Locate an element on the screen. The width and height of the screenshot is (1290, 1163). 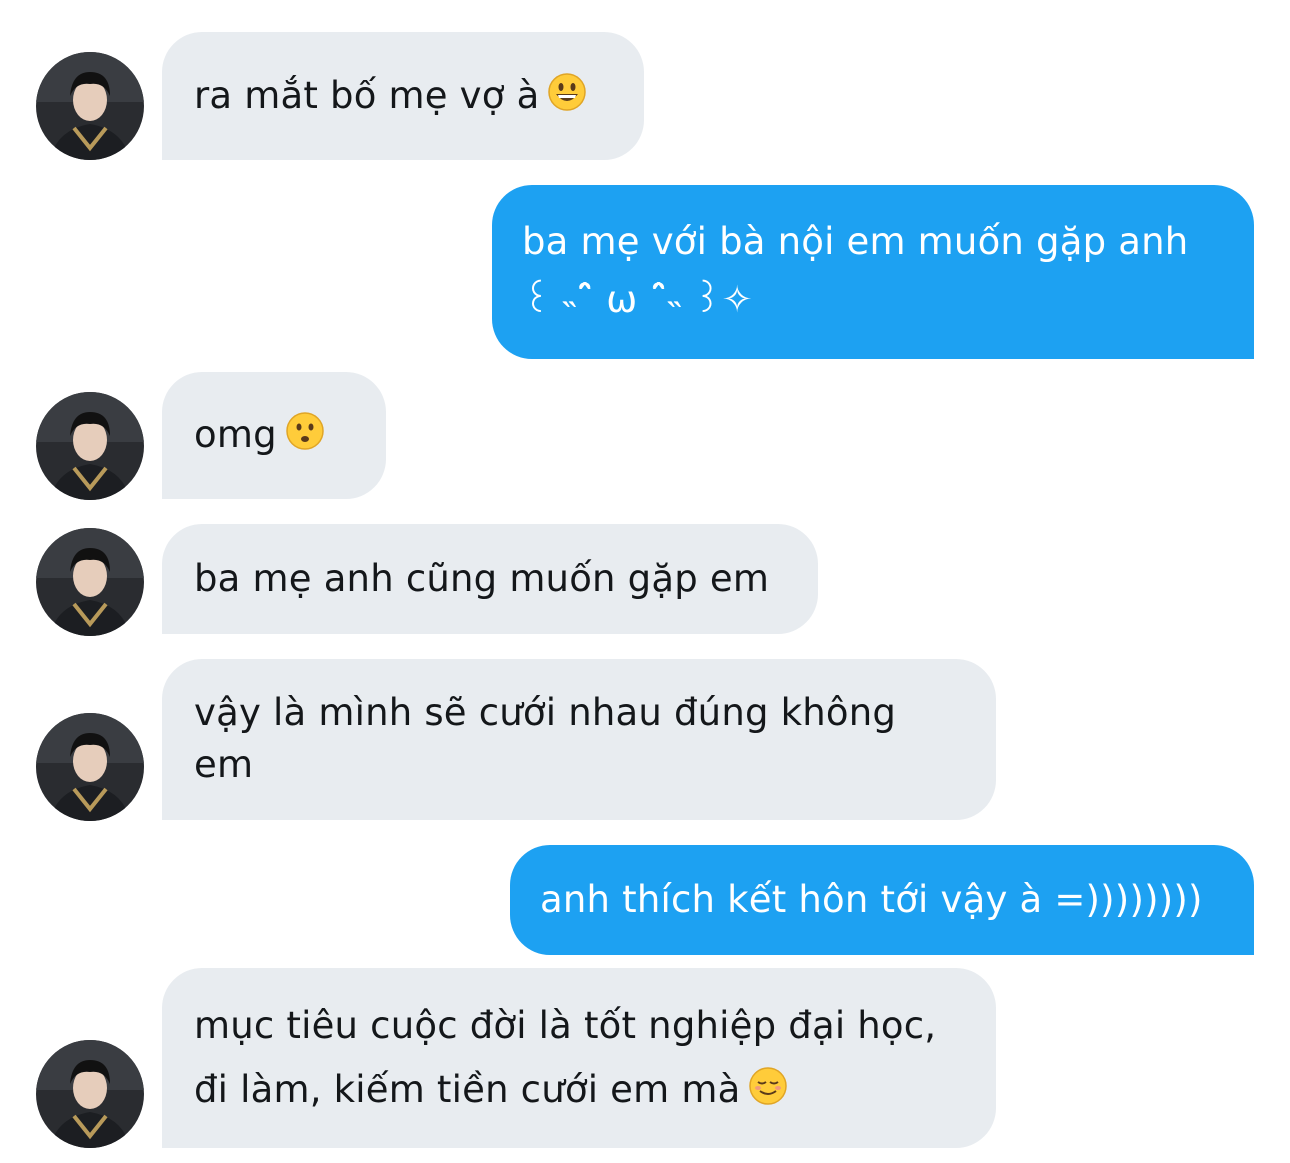
message-text: ba mẹ anh cũng muốn gặp em is located at coordinates (482, 578).